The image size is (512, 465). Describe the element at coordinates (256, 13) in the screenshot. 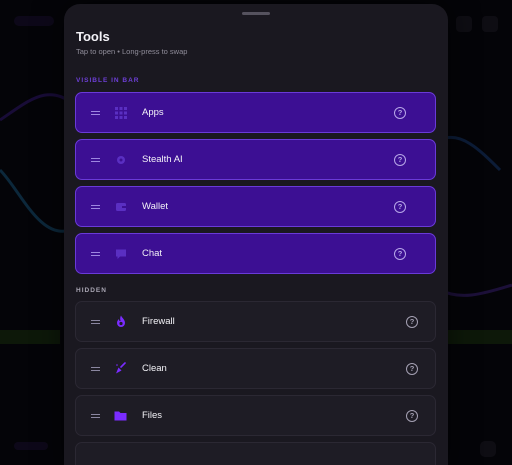

I see `drag-handle` at that location.